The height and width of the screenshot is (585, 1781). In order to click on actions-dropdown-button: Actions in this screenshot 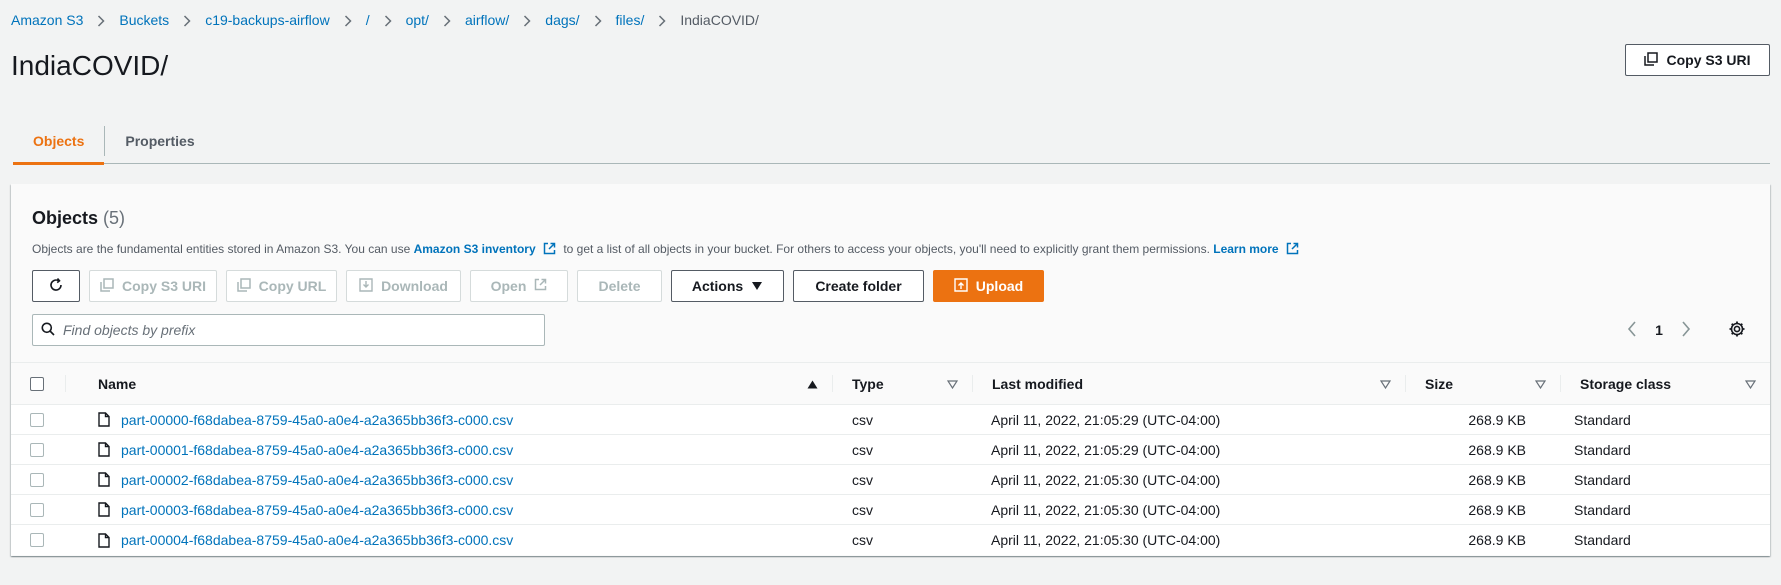, I will do `click(727, 286)`.